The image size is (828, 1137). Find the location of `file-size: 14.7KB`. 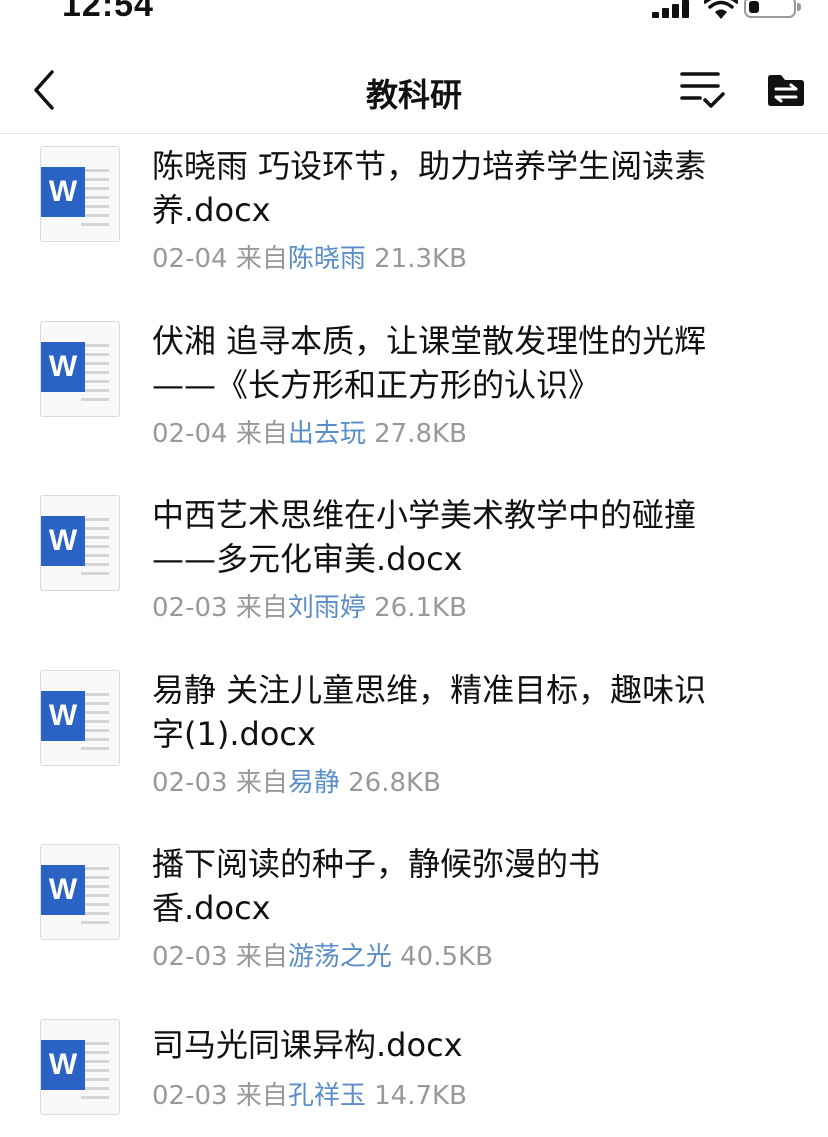

file-size: 14.7KB is located at coordinates (420, 1096).